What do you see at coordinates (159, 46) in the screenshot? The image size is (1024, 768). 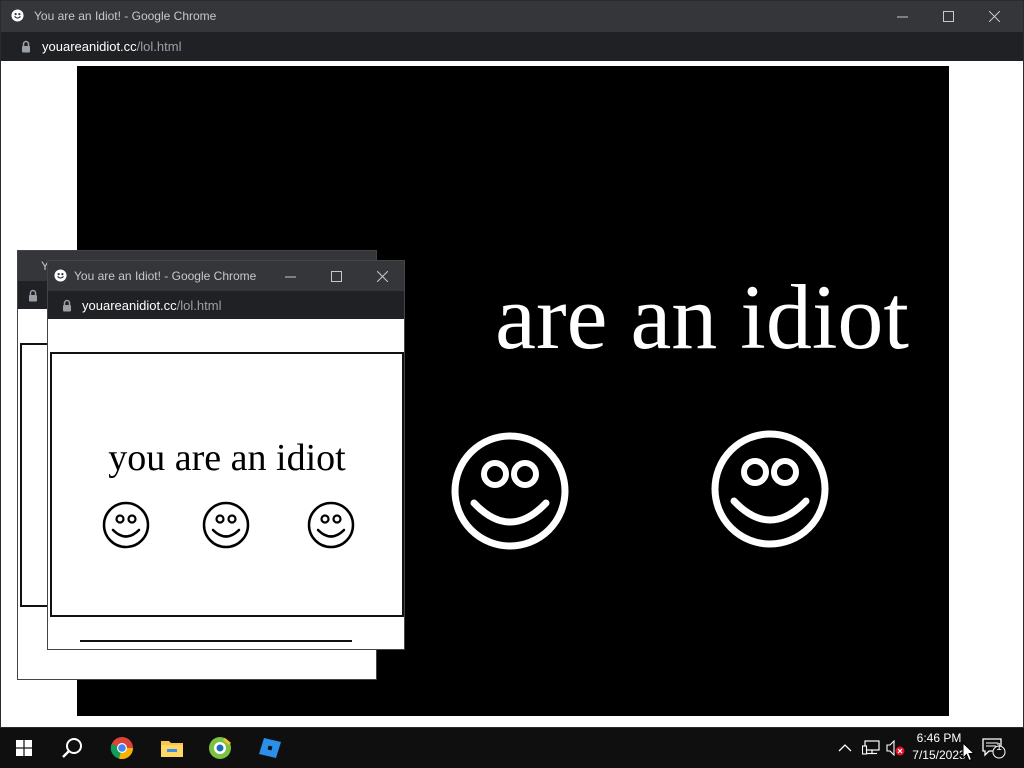 I see `url-path: /lol.html` at bounding box center [159, 46].